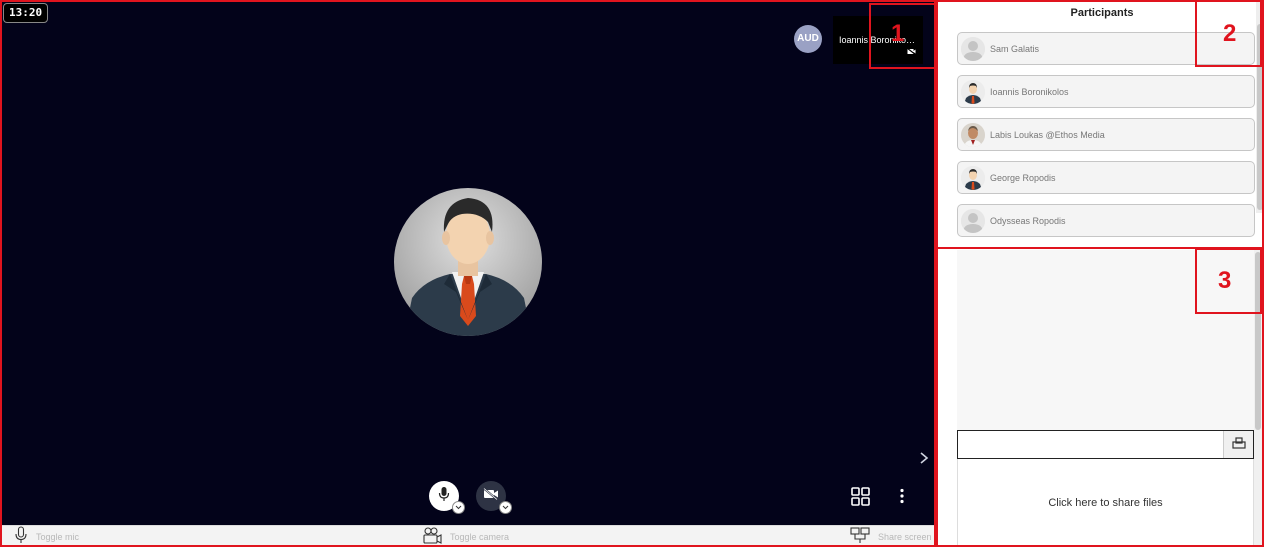  Describe the element at coordinates (898, 33) in the screenshot. I see `annotation-number-1: 1` at that location.